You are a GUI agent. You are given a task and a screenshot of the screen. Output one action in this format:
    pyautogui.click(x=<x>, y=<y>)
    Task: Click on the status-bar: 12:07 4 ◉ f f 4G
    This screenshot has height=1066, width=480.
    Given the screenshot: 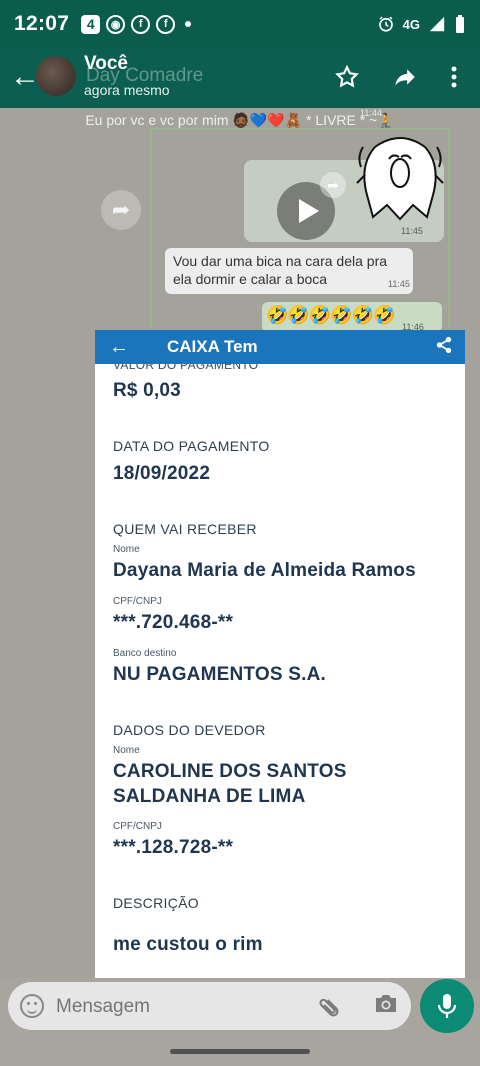 What is the action you would take?
    pyautogui.click(x=240, y=24)
    